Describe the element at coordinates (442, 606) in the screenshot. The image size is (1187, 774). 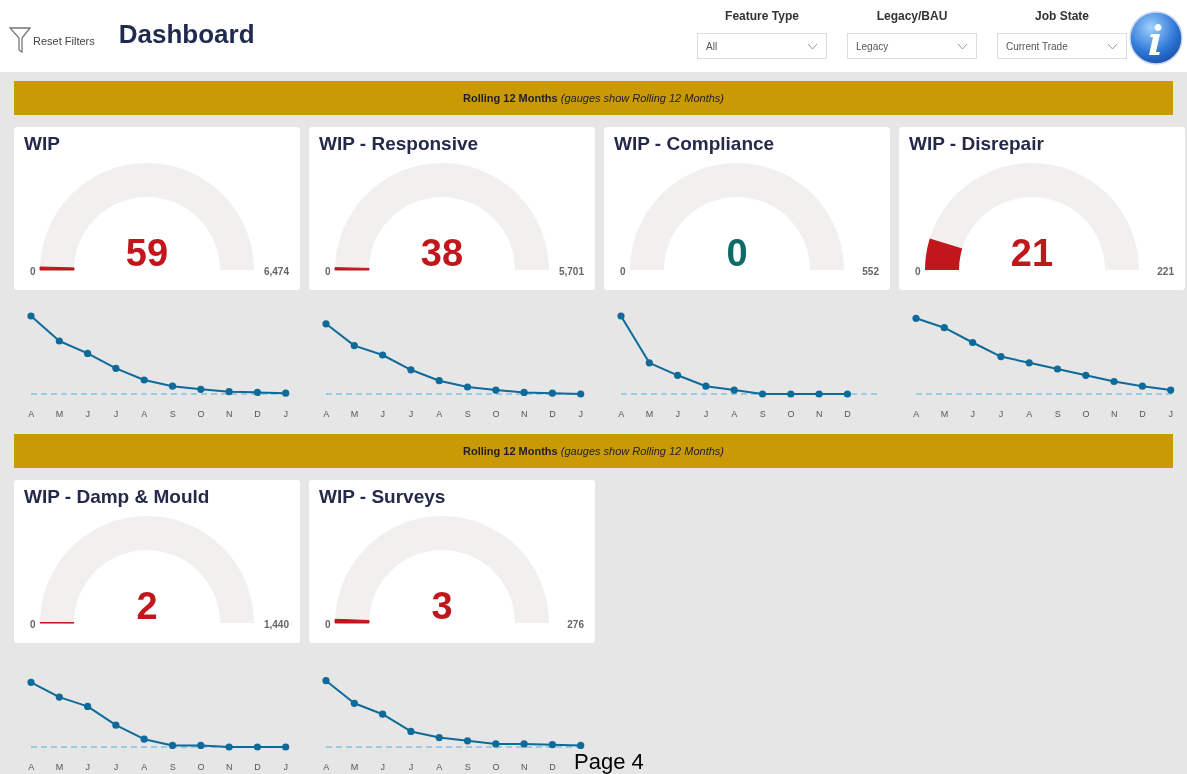
I see `gauge-value: 3` at that location.